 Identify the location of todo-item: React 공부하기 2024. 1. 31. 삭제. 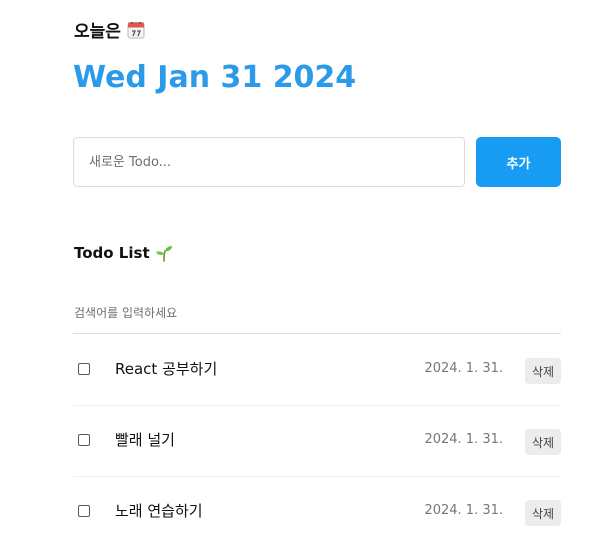
(317, 370).